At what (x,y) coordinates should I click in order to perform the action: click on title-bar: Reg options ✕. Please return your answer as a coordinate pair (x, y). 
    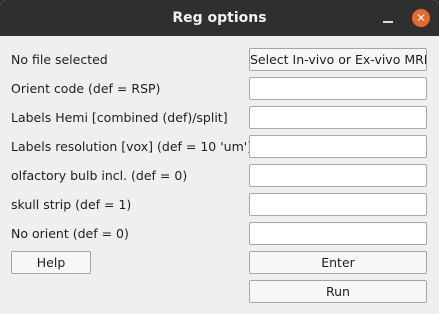
    Looking at the image, I should click on (219, 18).